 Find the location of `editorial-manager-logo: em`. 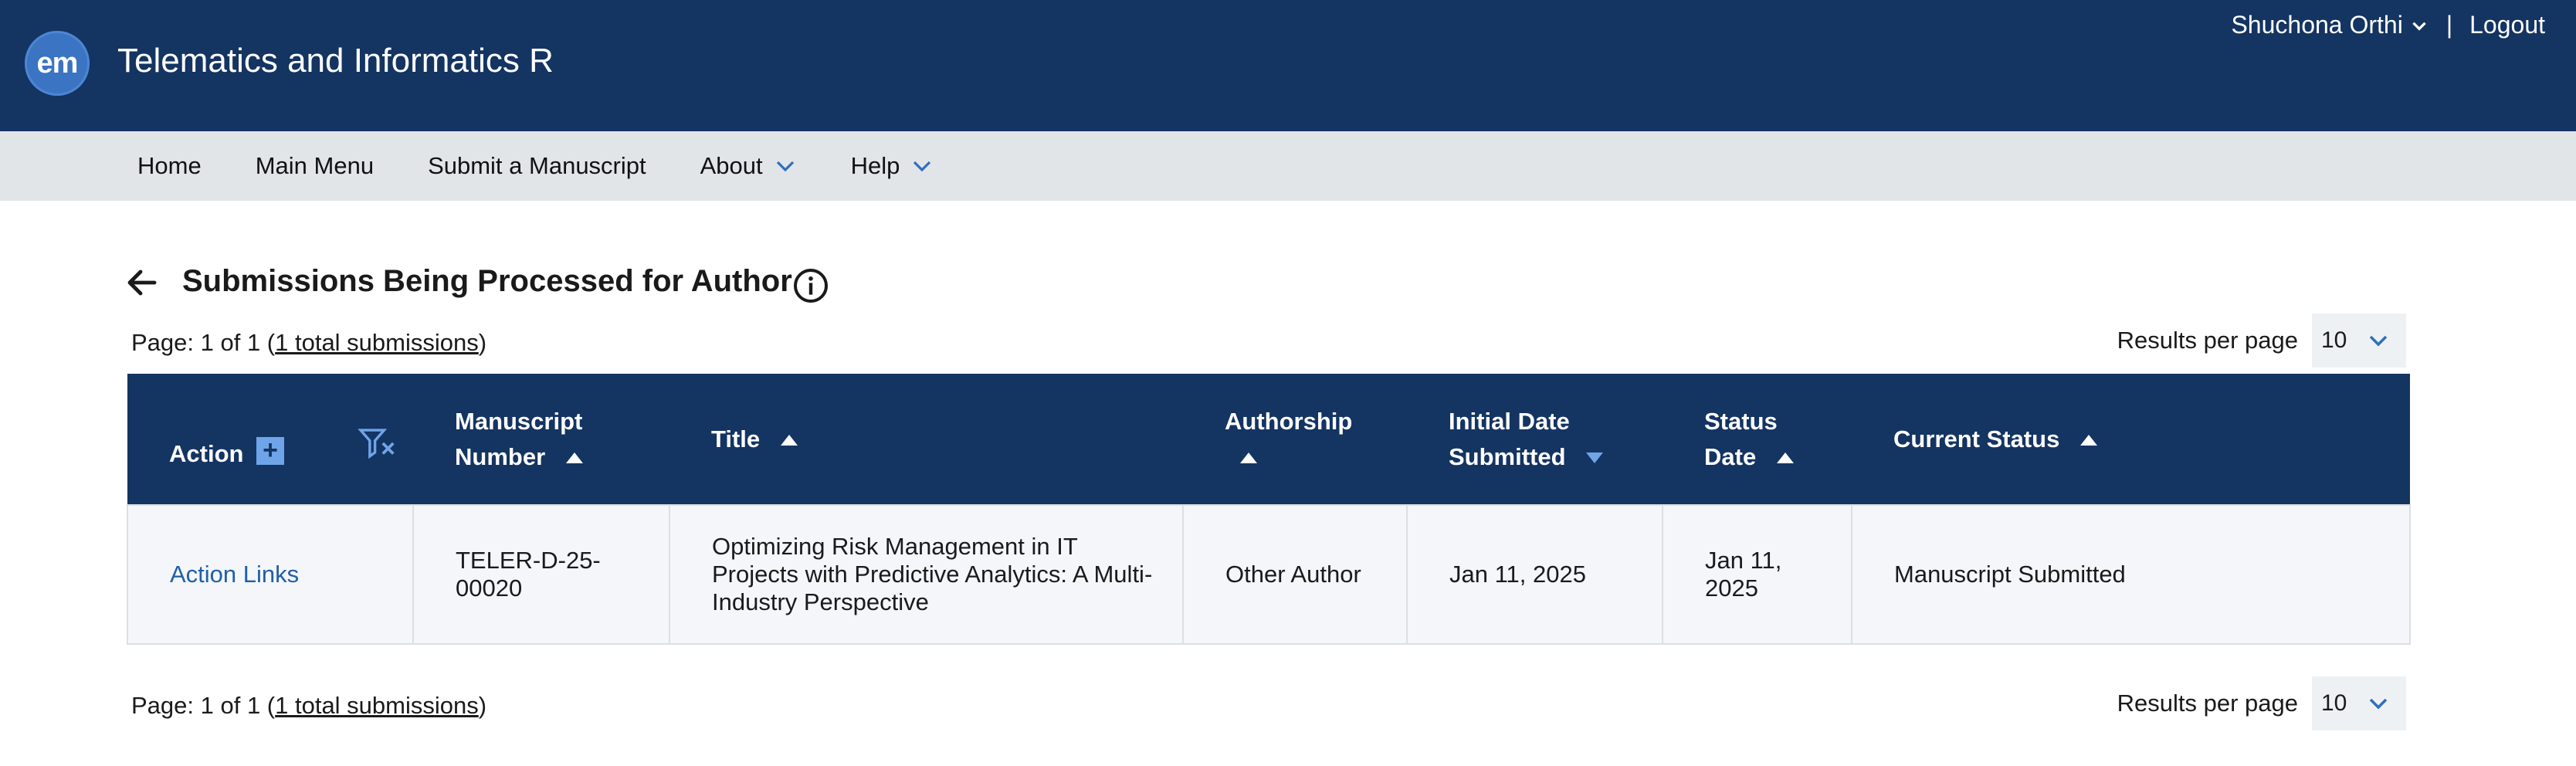

editorial-manager-logo: em is located at coordinates (57, 63).